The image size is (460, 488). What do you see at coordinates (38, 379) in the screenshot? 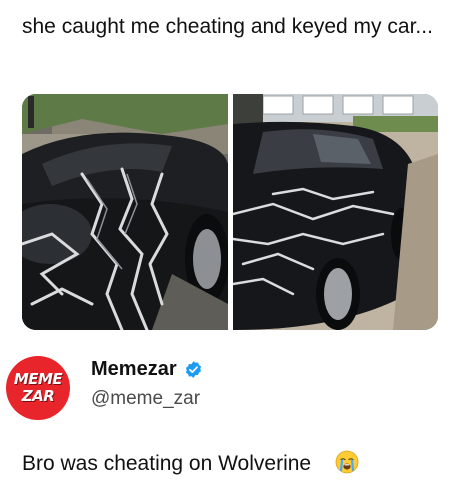
I see `avatar-text-line1: MEME` at bounding box center [38, 379].